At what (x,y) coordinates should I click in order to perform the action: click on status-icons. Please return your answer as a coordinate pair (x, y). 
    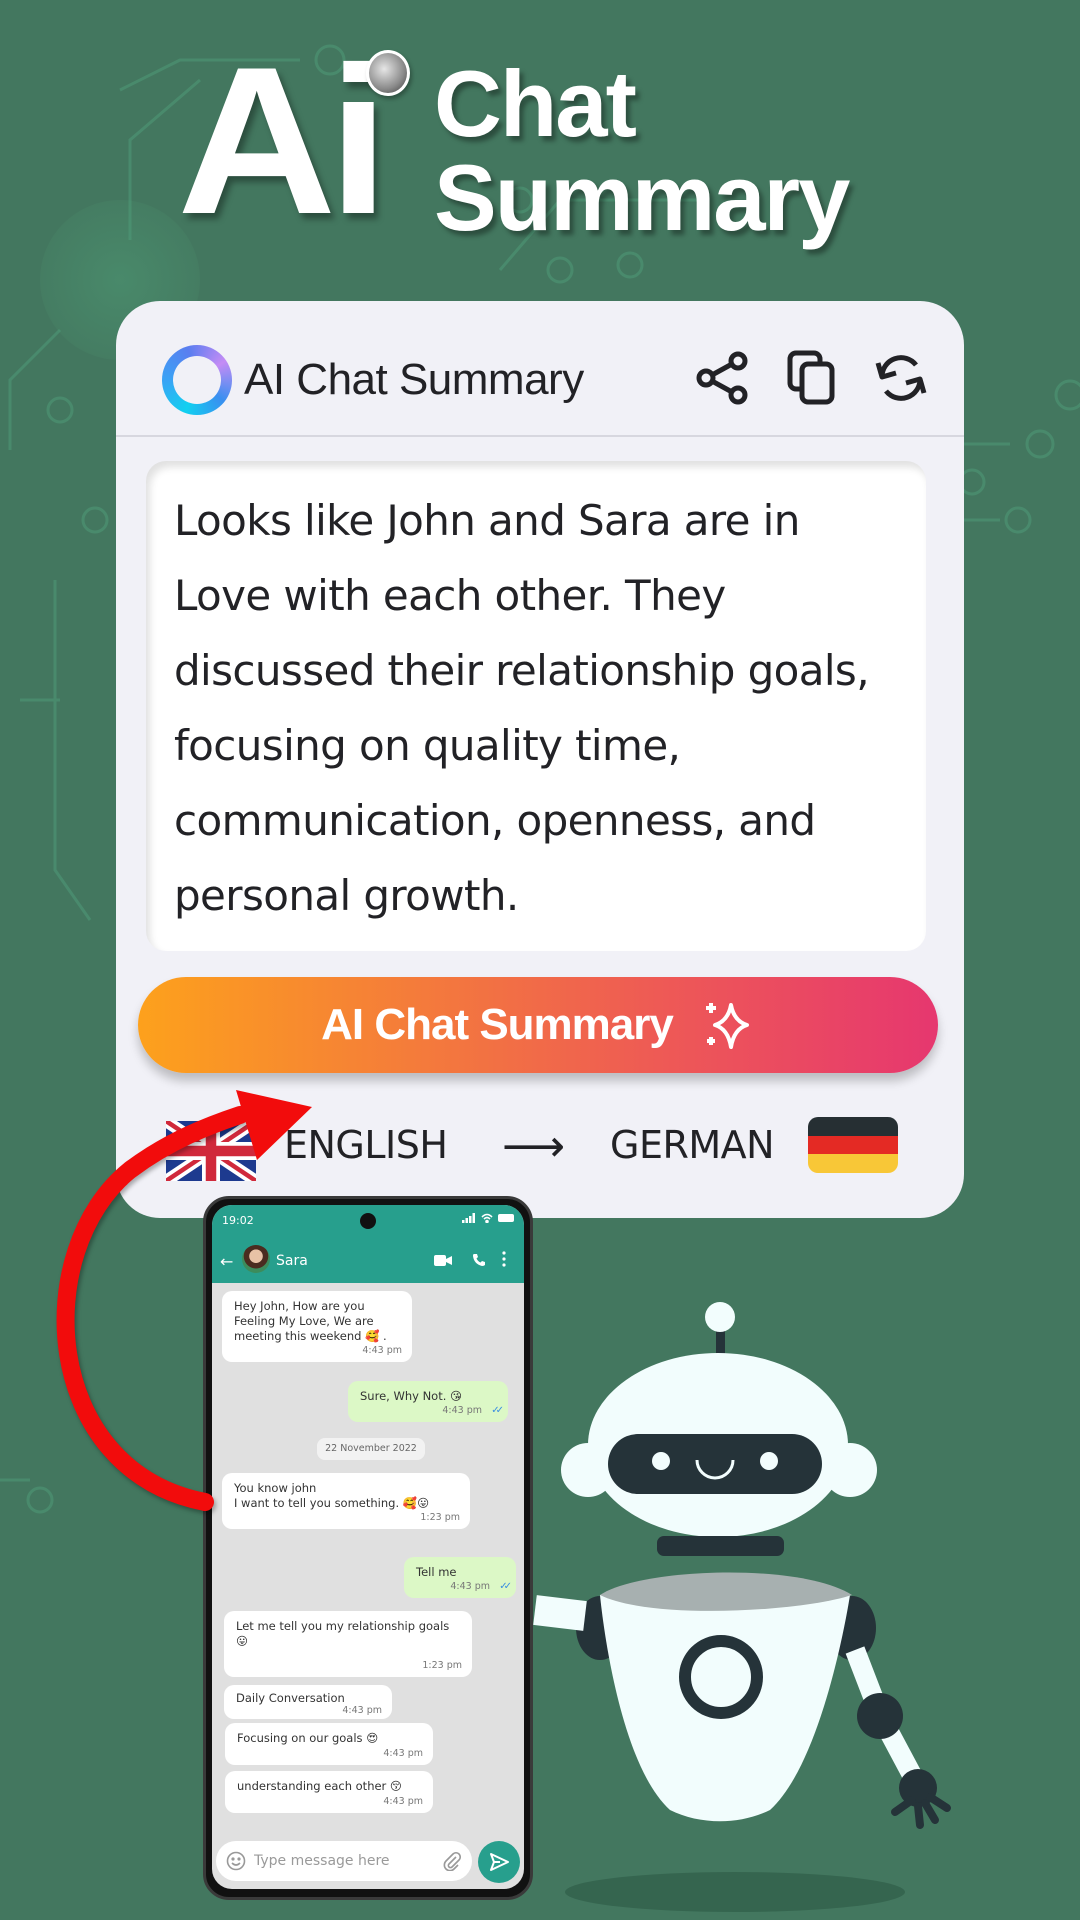
    Looking at the image, I should click on (488, 1218).